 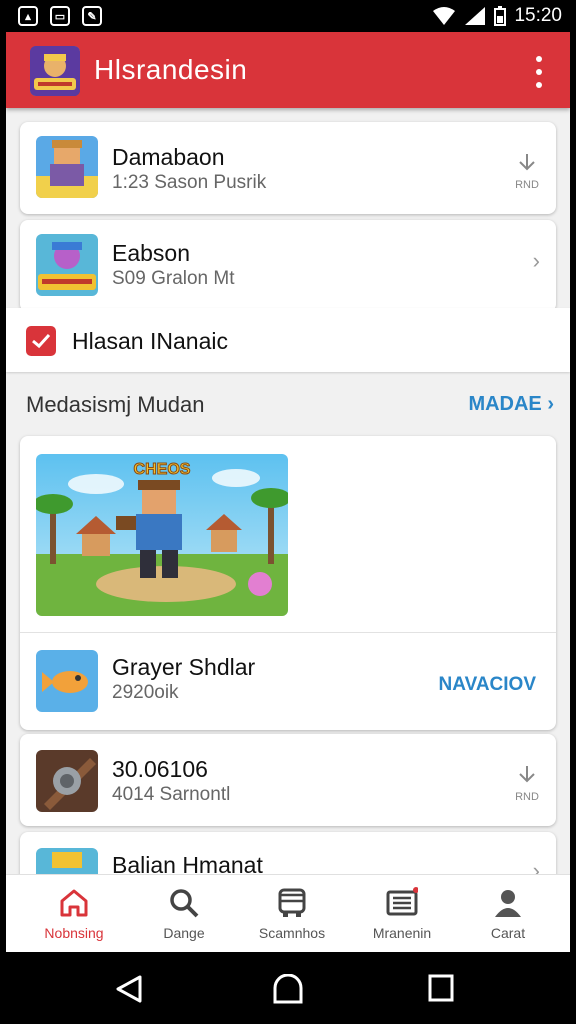 I want to click on checkbox, so click(x=41, y=341).